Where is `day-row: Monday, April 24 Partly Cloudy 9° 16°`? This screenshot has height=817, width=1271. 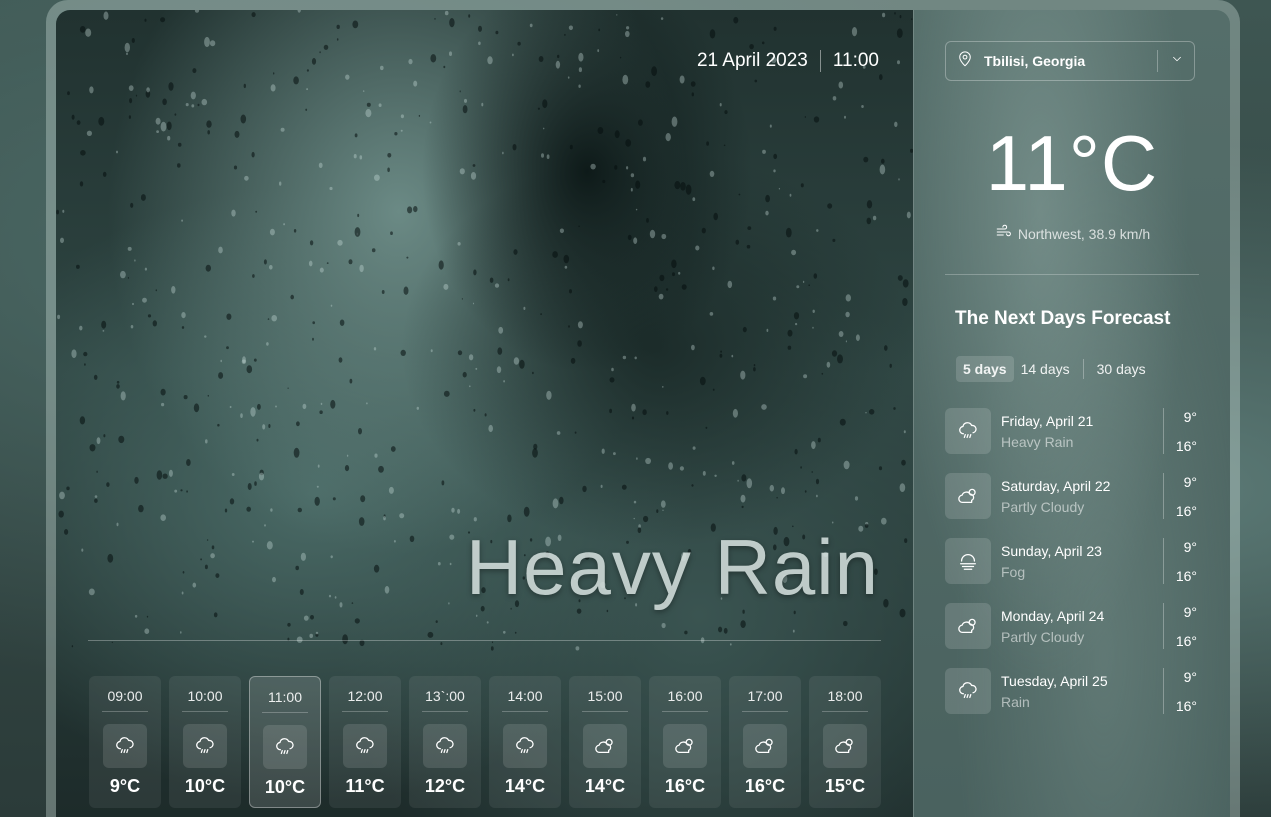
day-row: Monday, April 24 Partly Cloudy 9° 16° is located at coordinates (1071, 626).